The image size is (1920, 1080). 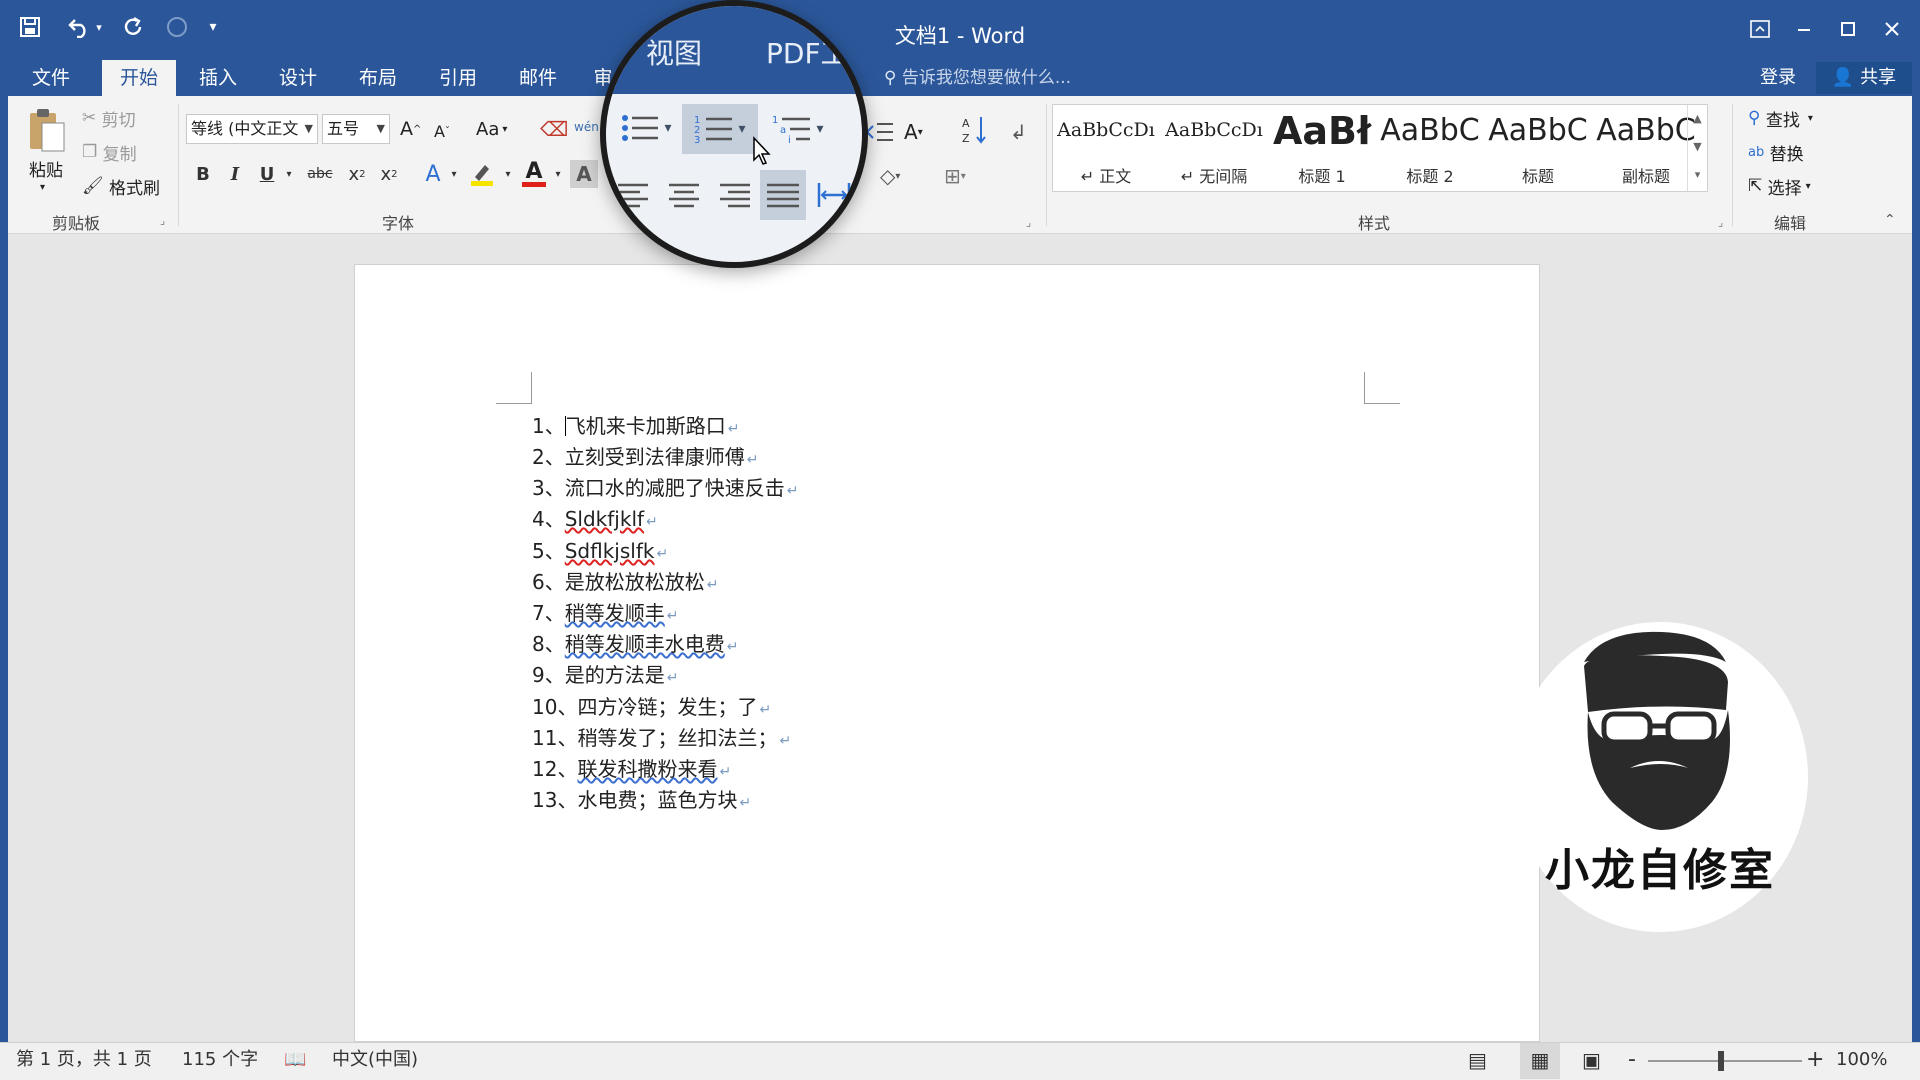 I want to click on zoom-slider-track, so click(x=1725, y=1061).